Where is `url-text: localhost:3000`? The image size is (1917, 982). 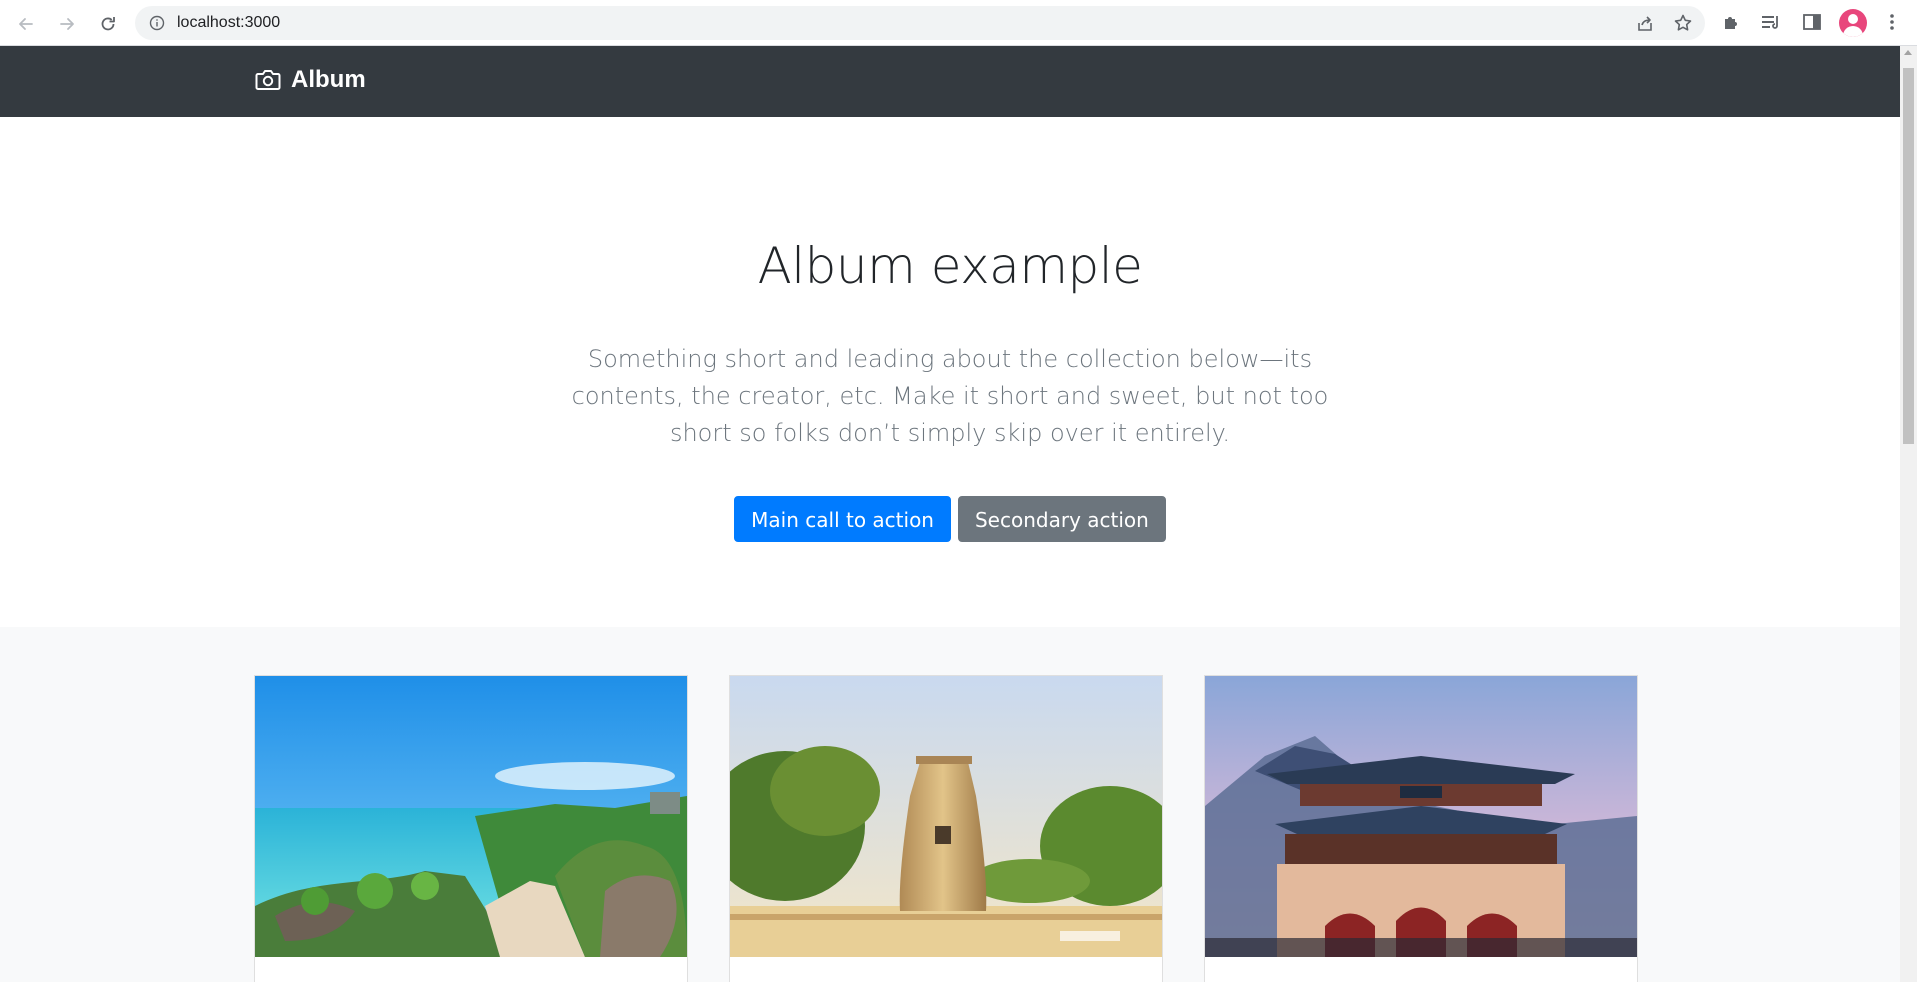
url-text: localhost:3000 is located at coordinates (229, 22).